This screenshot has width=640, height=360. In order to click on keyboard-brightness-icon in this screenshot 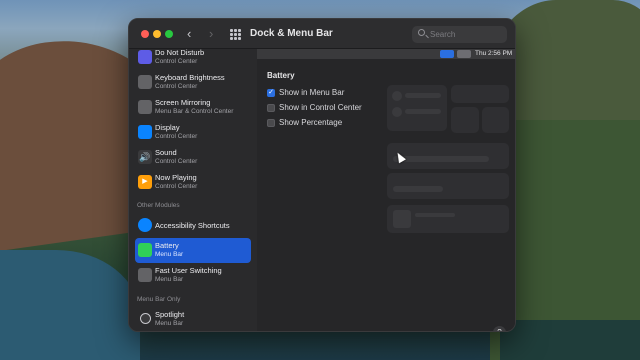, I will do `click(145, 82)`.